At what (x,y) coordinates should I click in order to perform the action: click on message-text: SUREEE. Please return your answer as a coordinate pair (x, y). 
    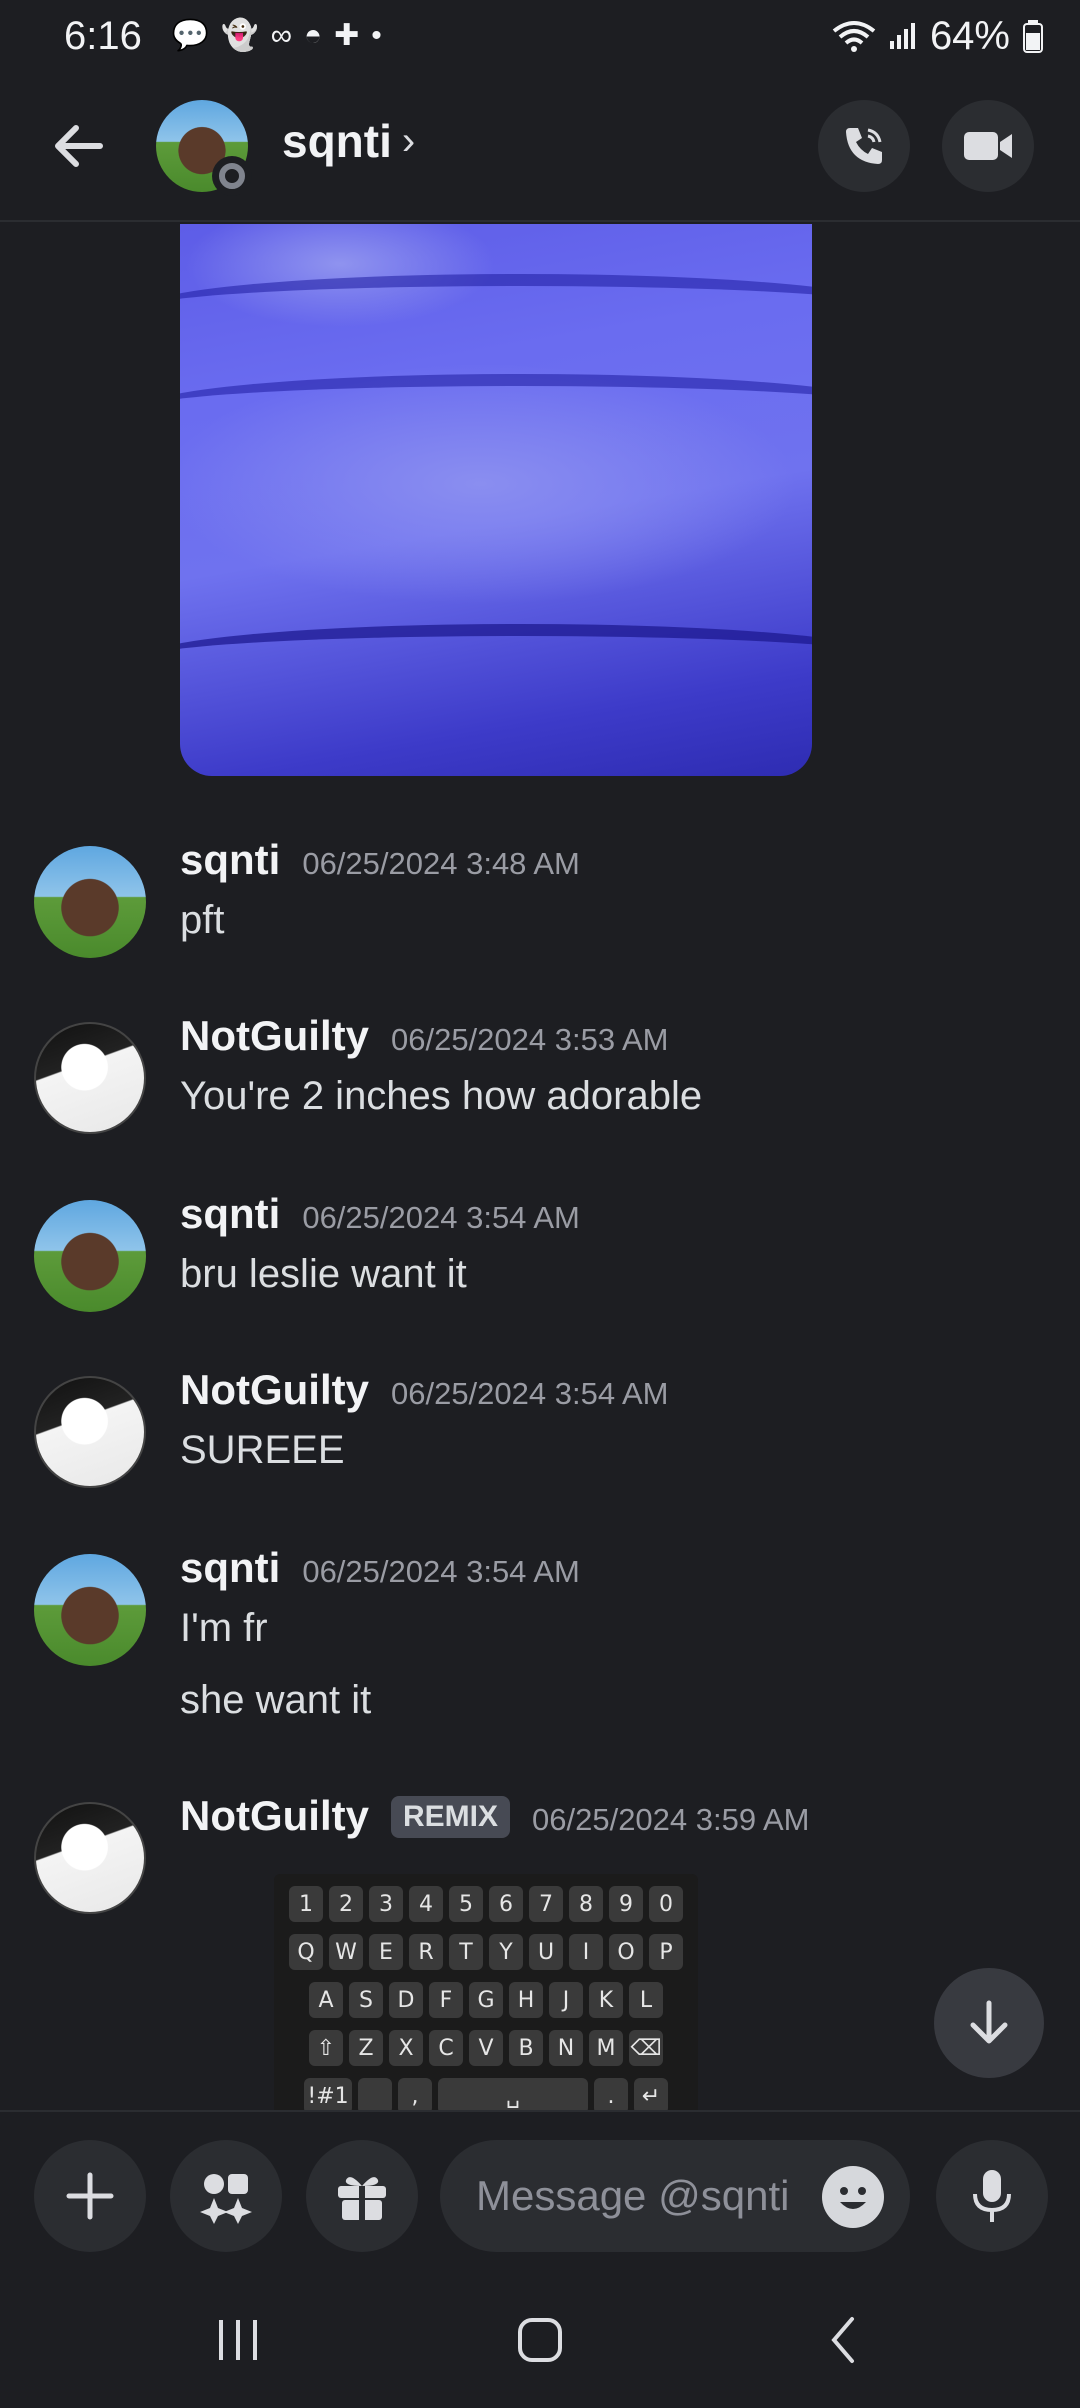
    Looking at the image, I should click on (262, 1450).